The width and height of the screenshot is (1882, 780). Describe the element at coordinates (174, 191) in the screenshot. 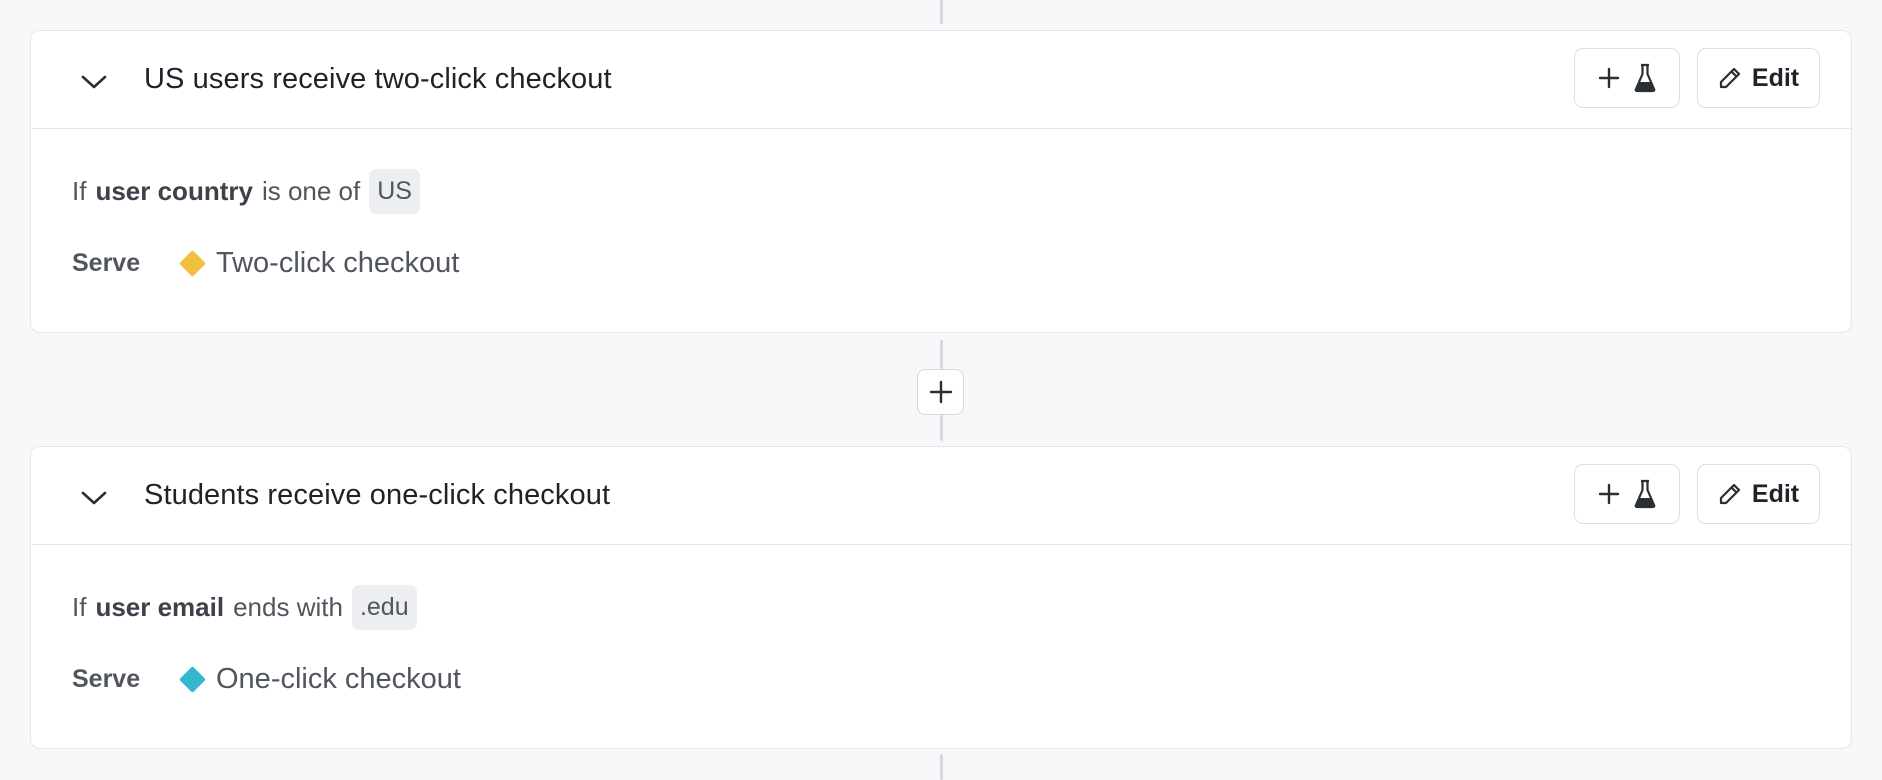

I see `condition-attribute: user country` at that location.